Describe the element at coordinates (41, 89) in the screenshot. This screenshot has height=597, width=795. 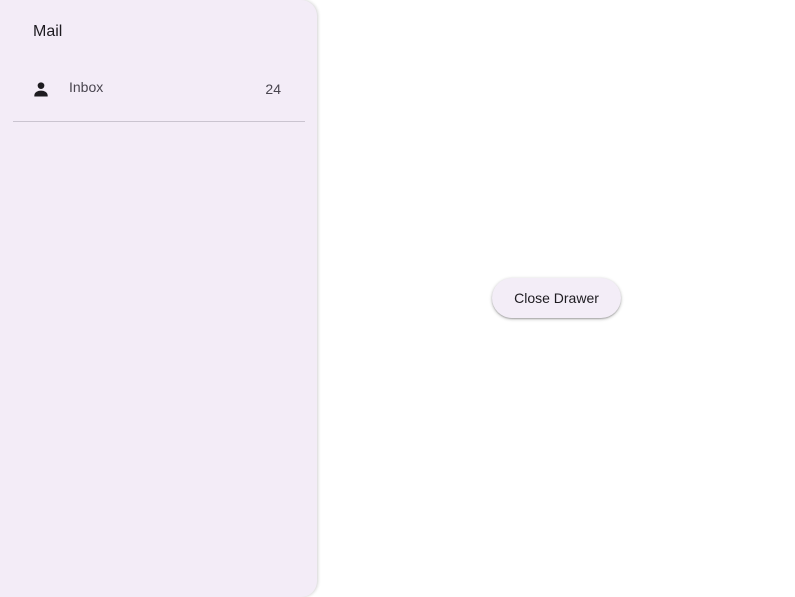
I see `person-icon` at that location.